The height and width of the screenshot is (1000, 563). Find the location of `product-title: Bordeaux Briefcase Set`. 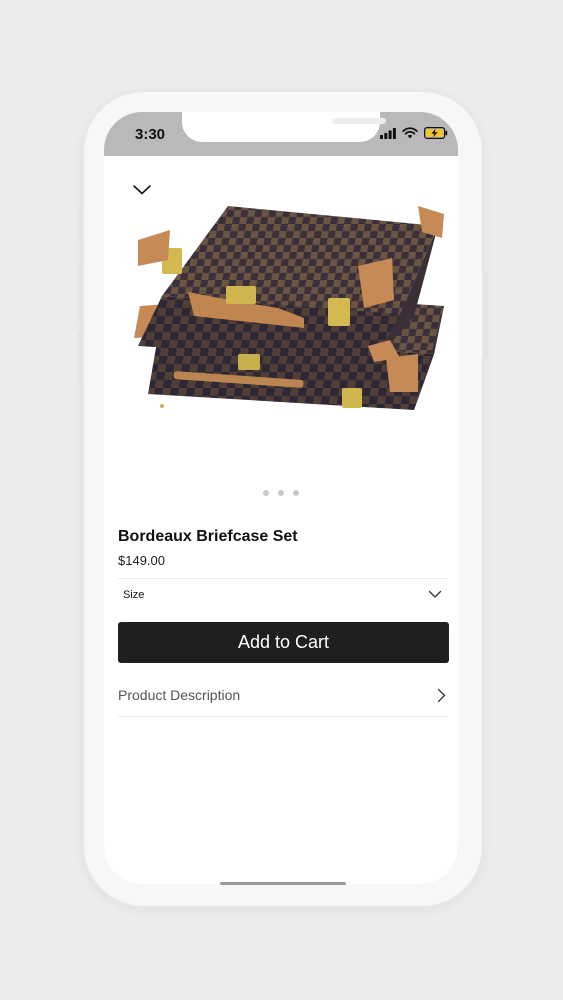

product-title: Bordeaux Briefcase Set is located at coordinates (208, 536).